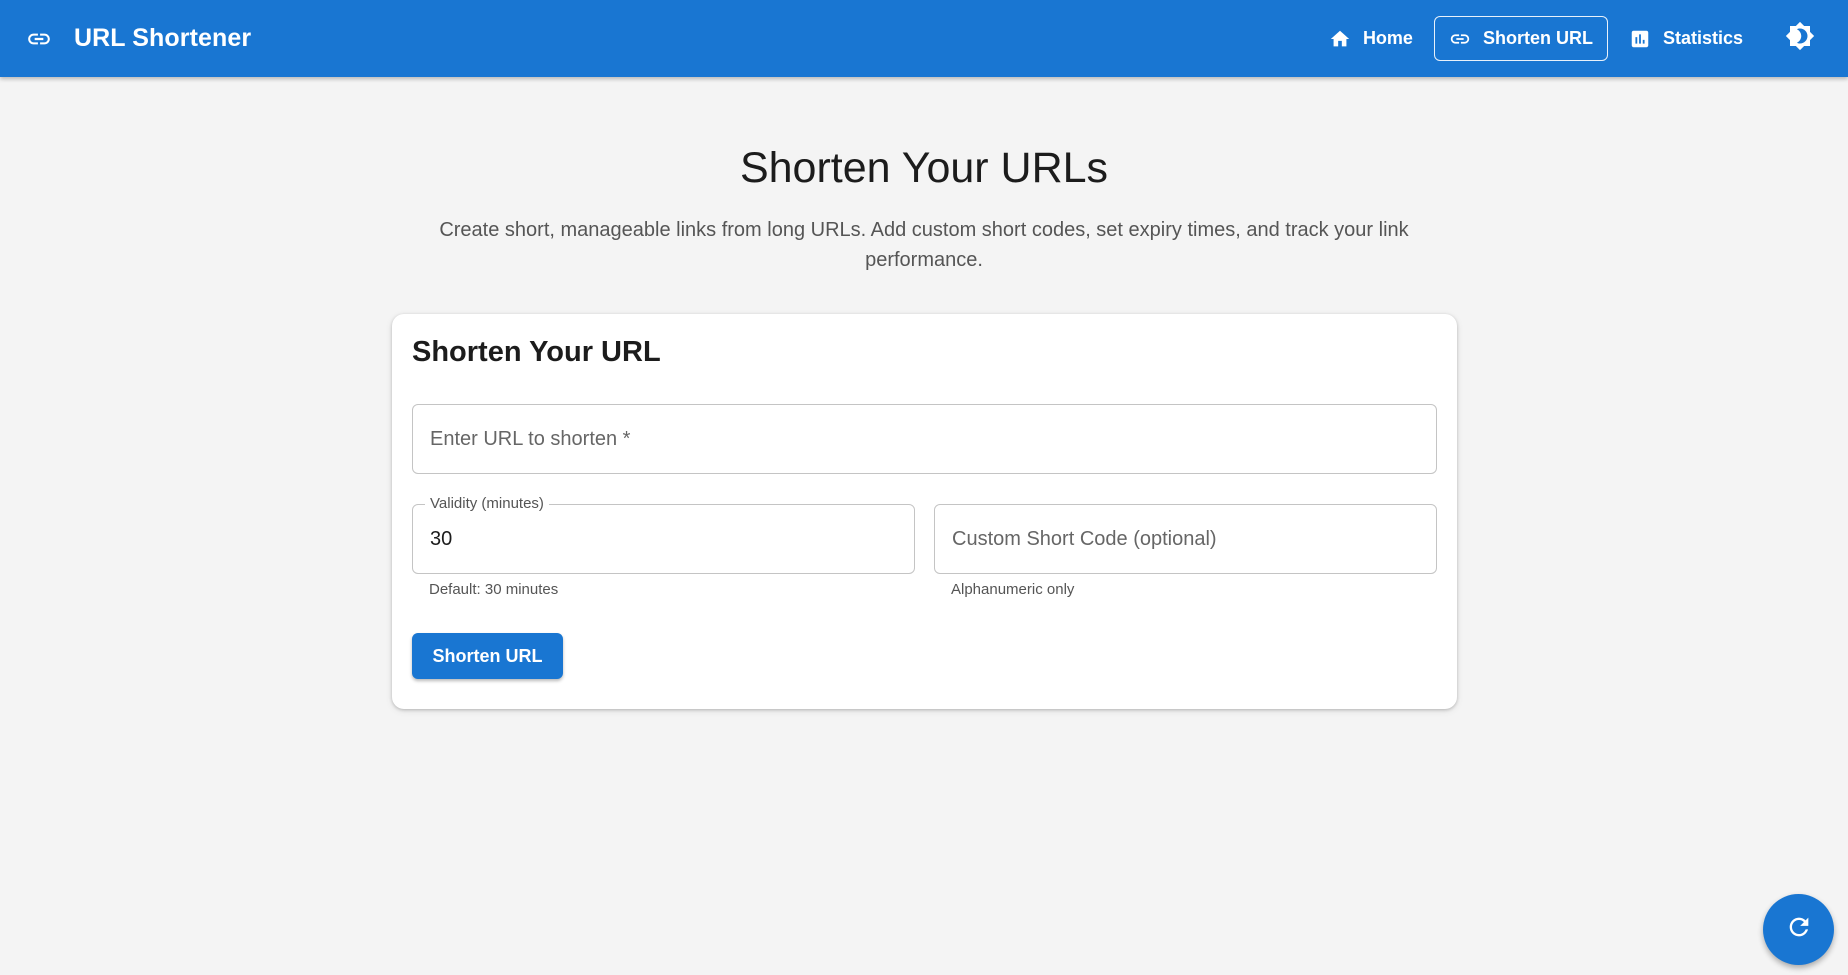  What do you see at coordinates (536, 352) in the screenshot?
I see `form-title: Shorten Your URL` at bounding box center [536, 352].